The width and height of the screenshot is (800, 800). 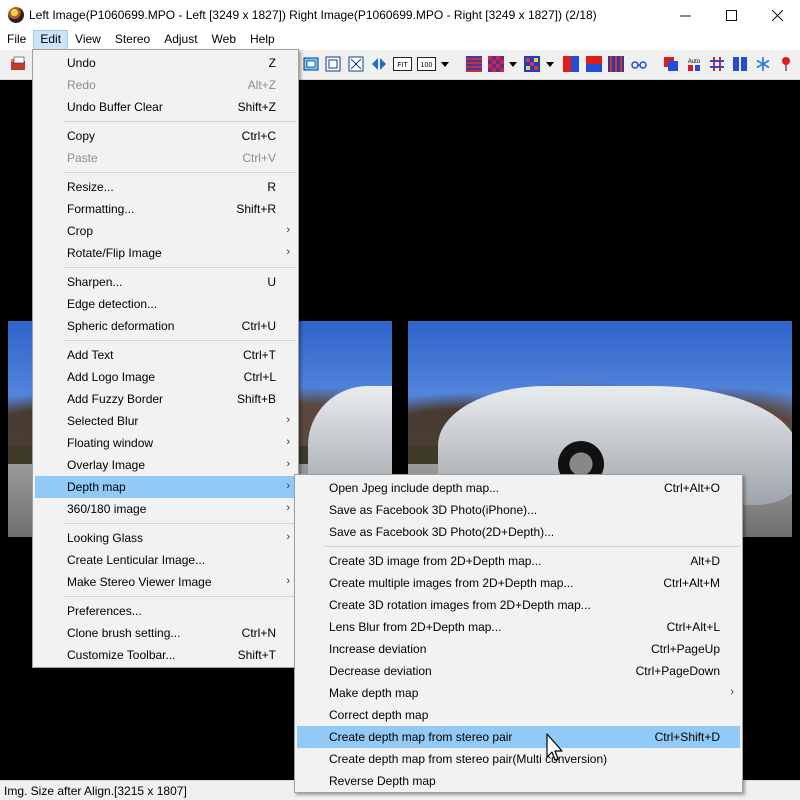 What do you see at coordinates (165, 487) in the screenshot?
I see `menu-item-depth-map: Depth map ›` at bounding box center [165, 487].